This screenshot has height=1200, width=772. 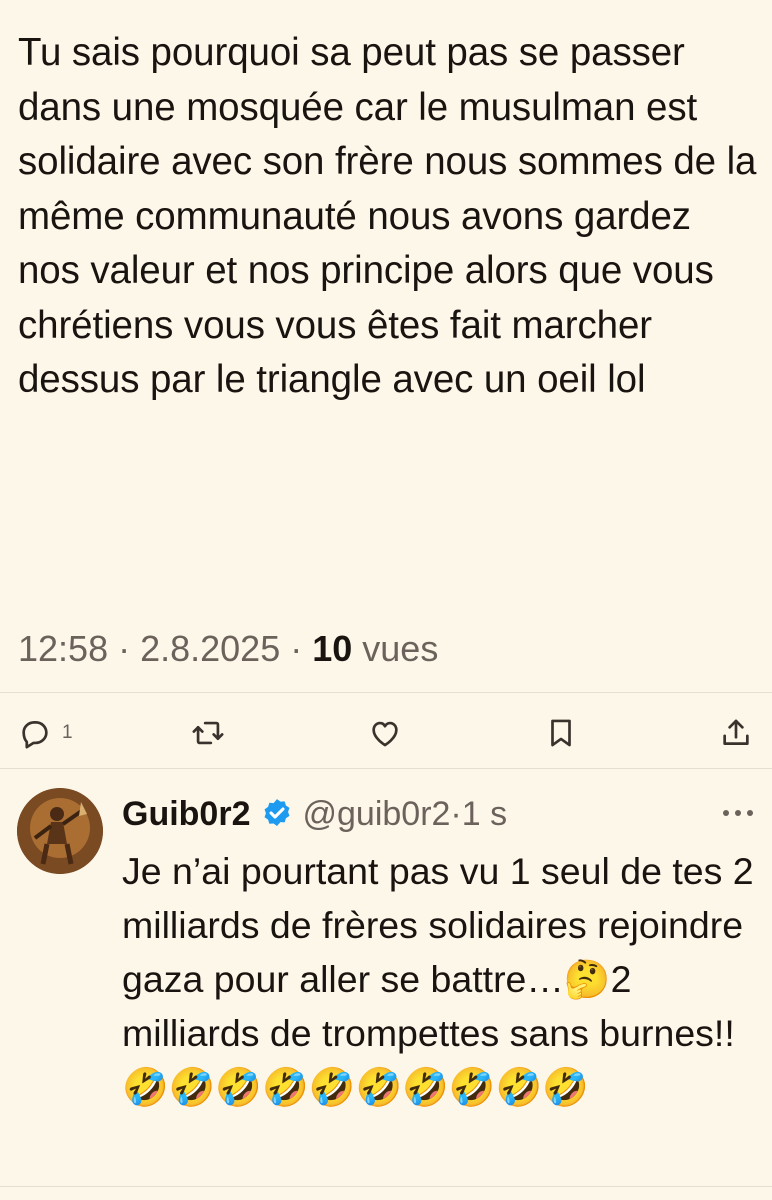 I want to click on bookmark-button, so click(x=561, y=733).